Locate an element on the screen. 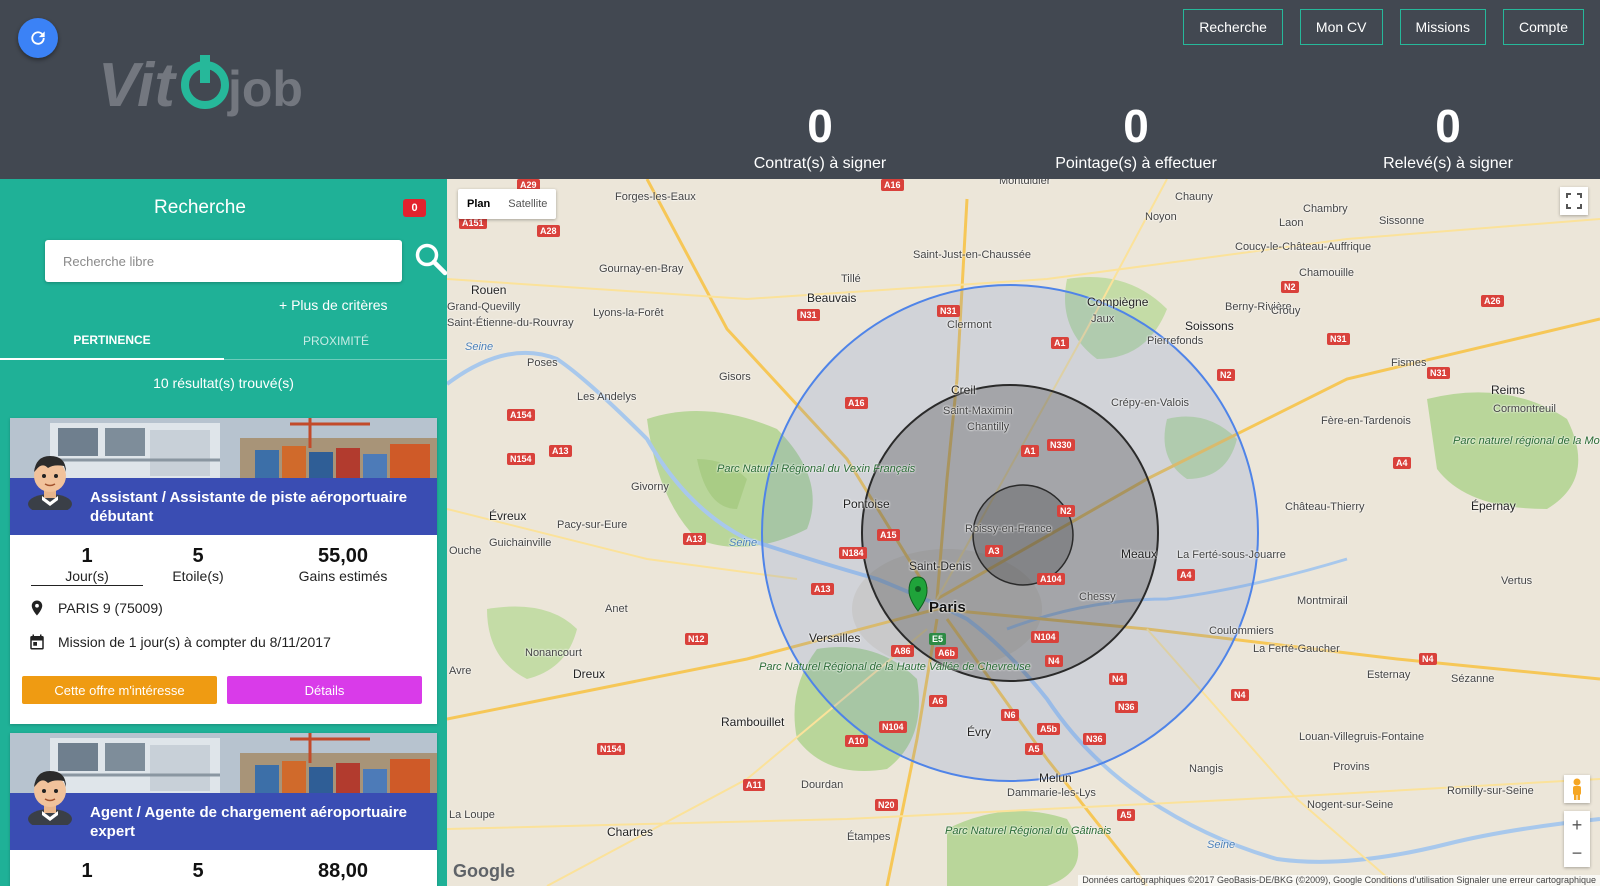 Image resolution: width=1600 pixels, height=886 pixels. map-label: Poses is located at coordinates (542, 363).